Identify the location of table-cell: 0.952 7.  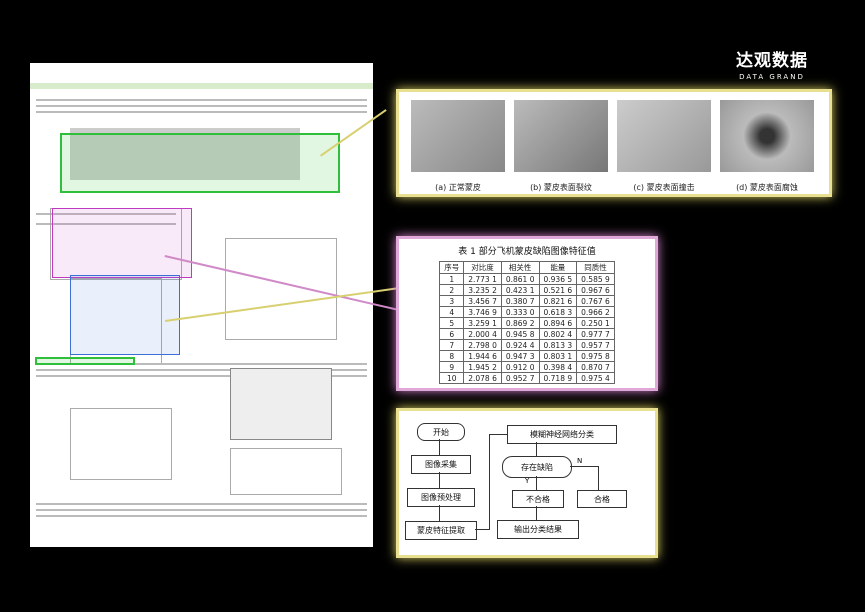
(520, 378).